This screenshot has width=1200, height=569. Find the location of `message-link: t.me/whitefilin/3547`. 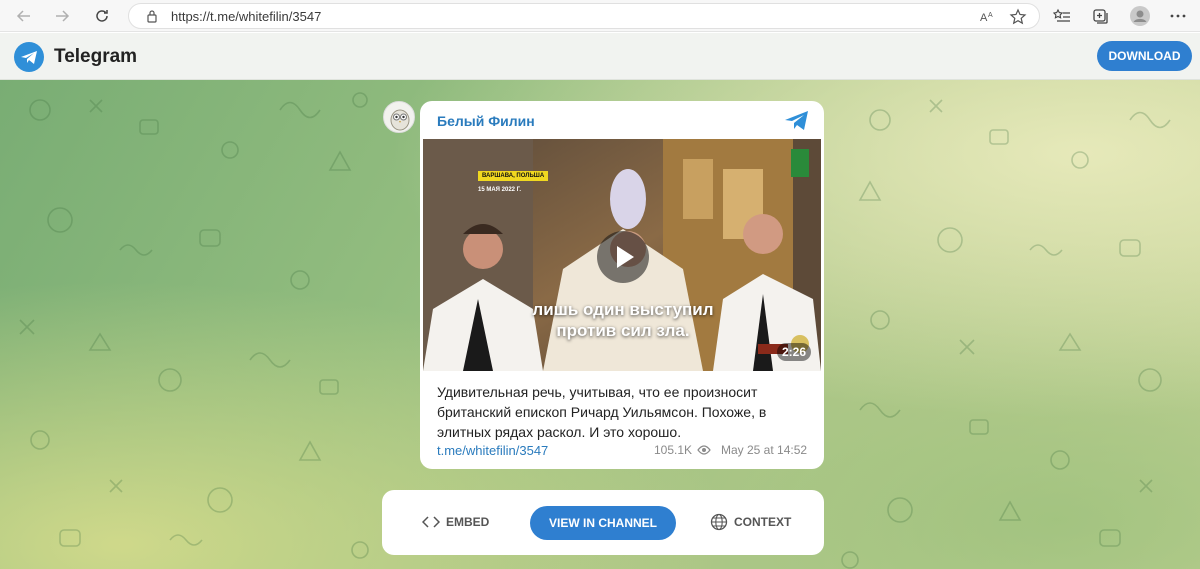

message-link: t.me/whitefilin/3547 is located at coordinates (492, 450).